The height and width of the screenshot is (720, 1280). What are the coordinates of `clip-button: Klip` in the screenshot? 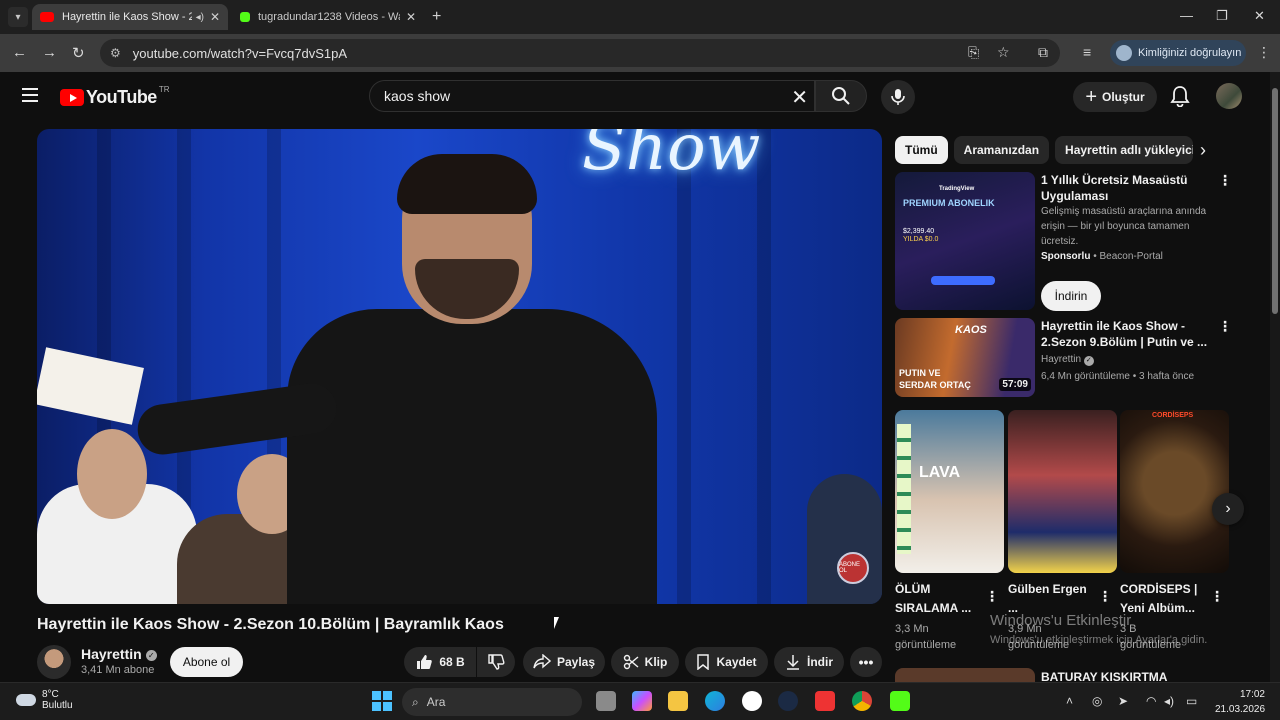 It's located at (645, 662).